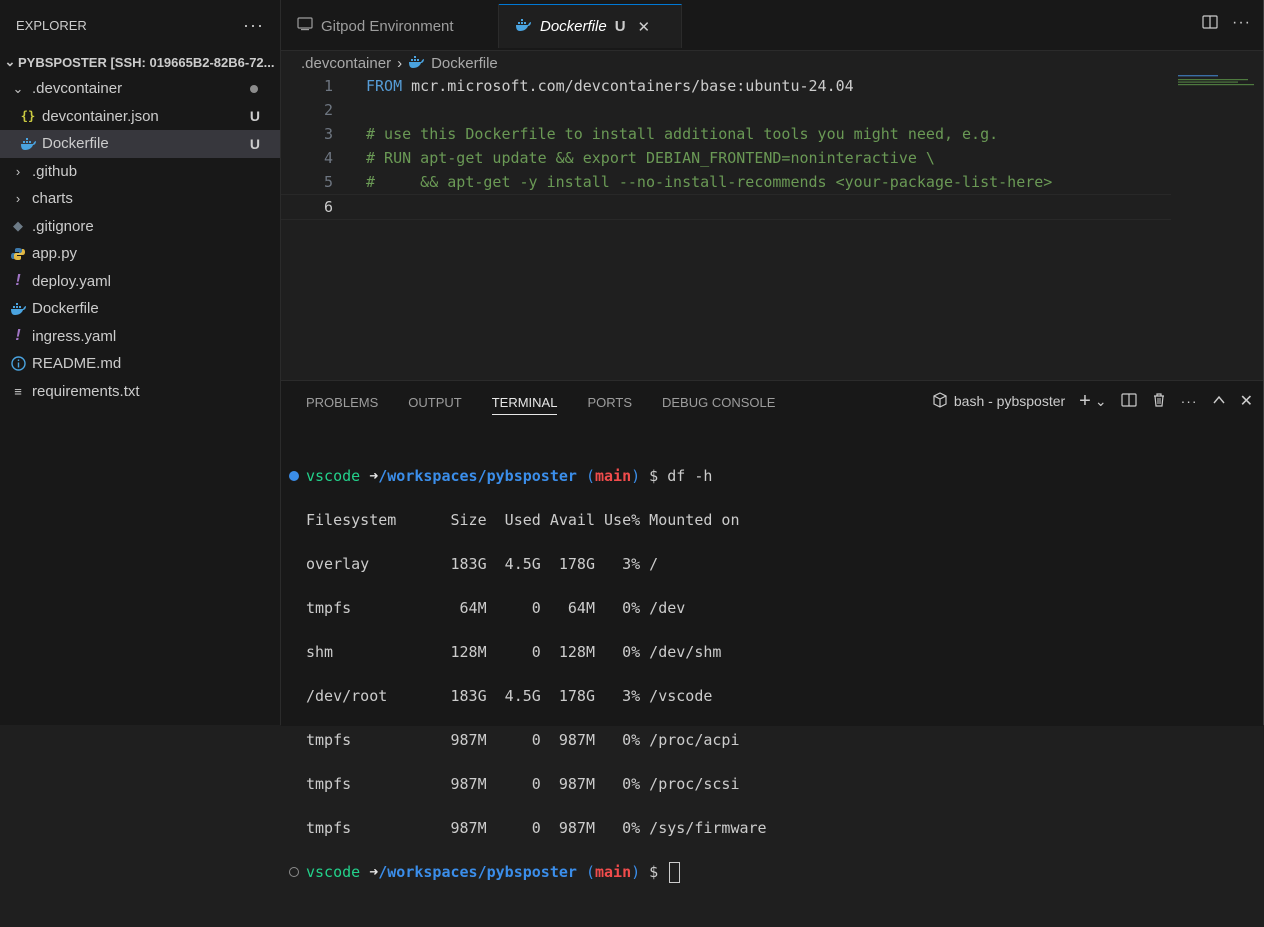 The width and height of the screenshot is (1264, 927). I want to click on line-number: 6, so click(328, 207).